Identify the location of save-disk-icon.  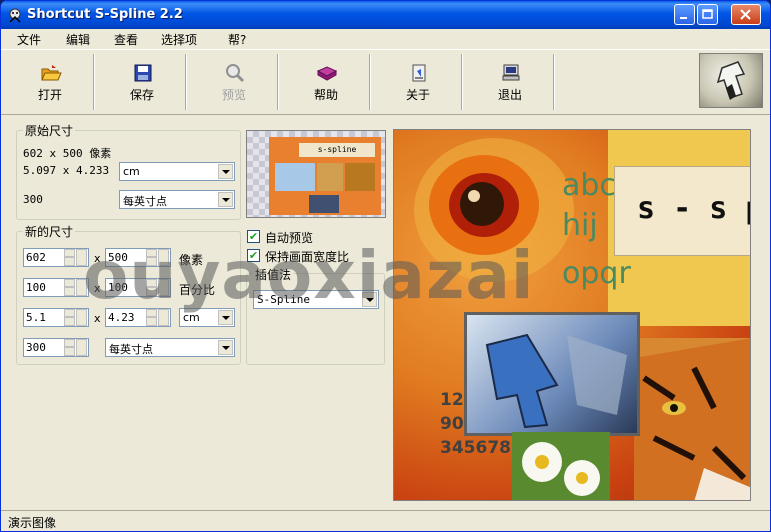
(143, 73).